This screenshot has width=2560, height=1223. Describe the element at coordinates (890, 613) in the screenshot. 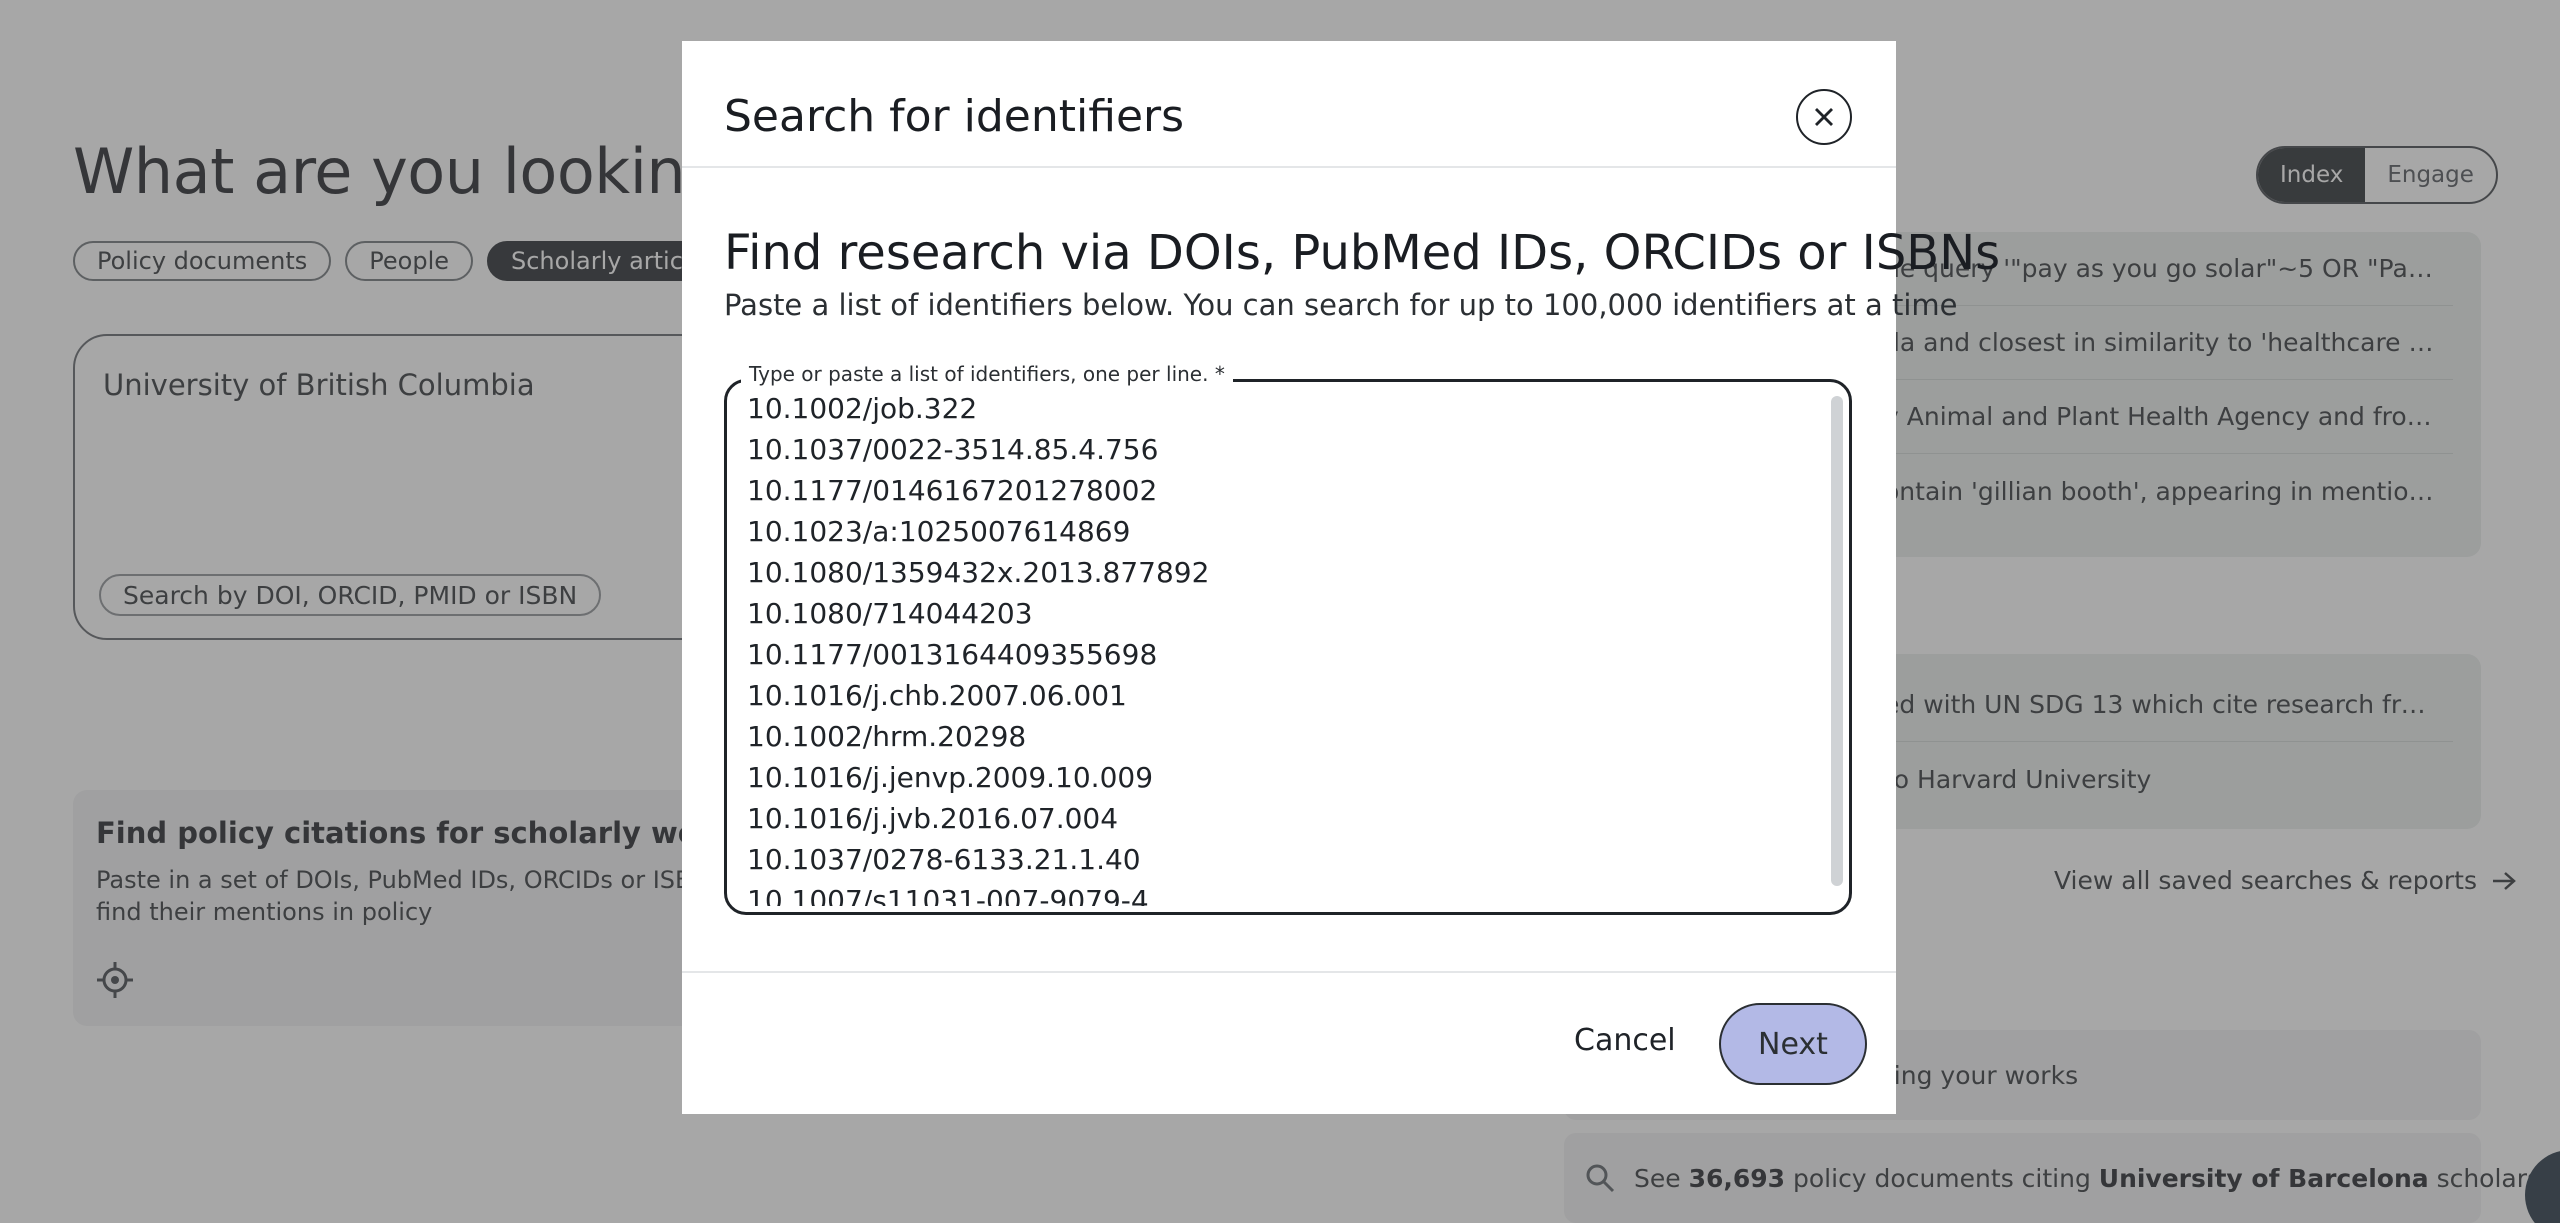

I see `identifier-line: 10.1080/714044203` at that location.